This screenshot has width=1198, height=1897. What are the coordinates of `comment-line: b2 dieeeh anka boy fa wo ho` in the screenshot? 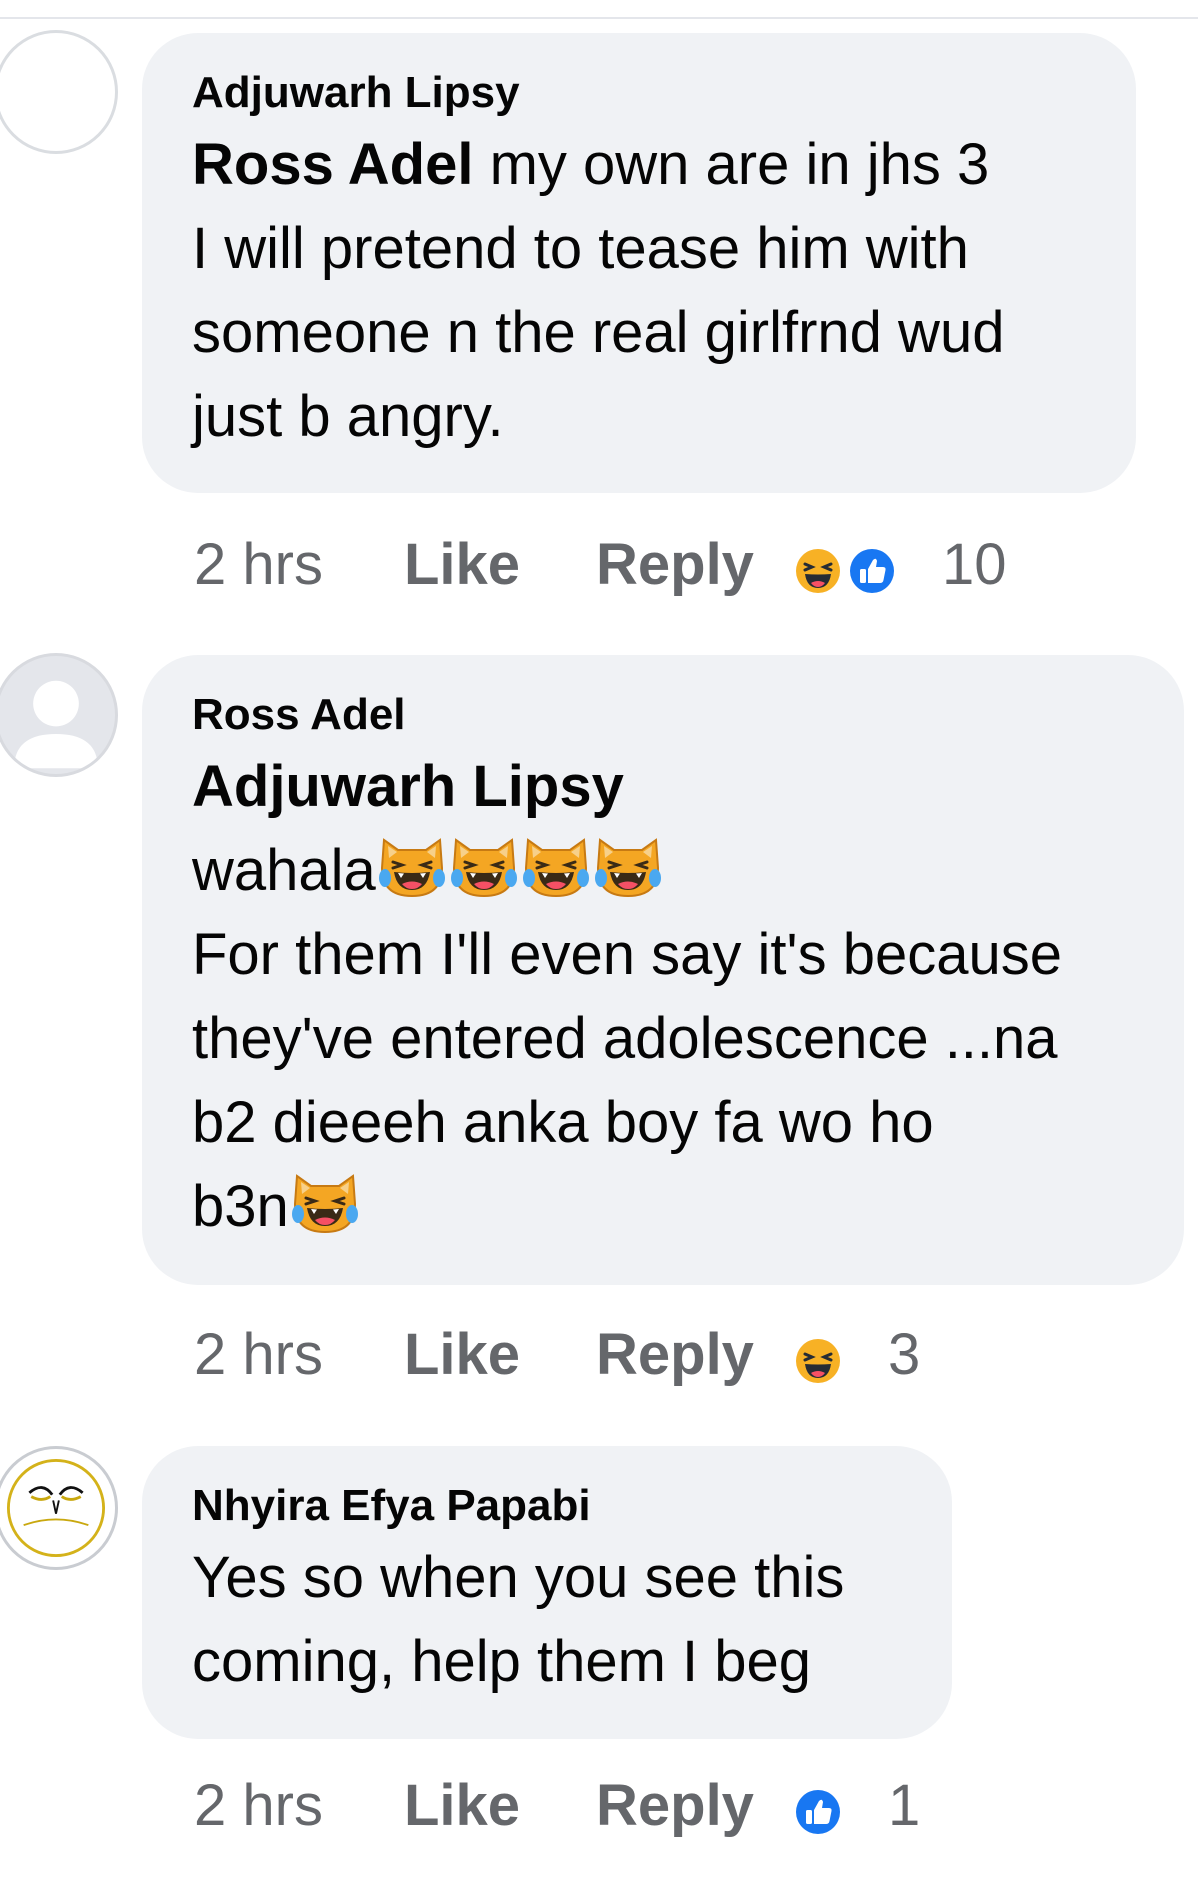 It's located at (563, 1122).